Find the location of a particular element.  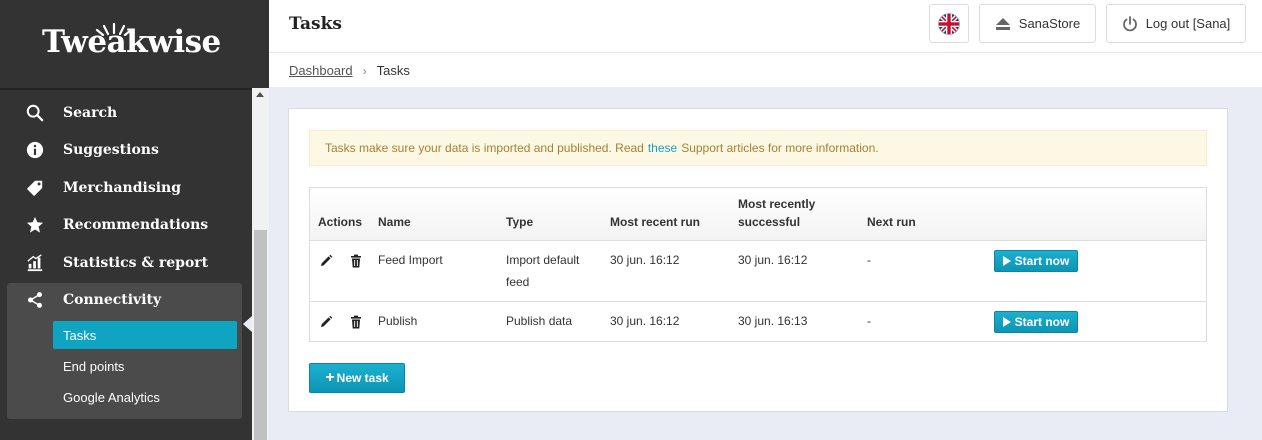

breadcrumb-dashboard-link: Dashboard is located at coordinates (321, 70).